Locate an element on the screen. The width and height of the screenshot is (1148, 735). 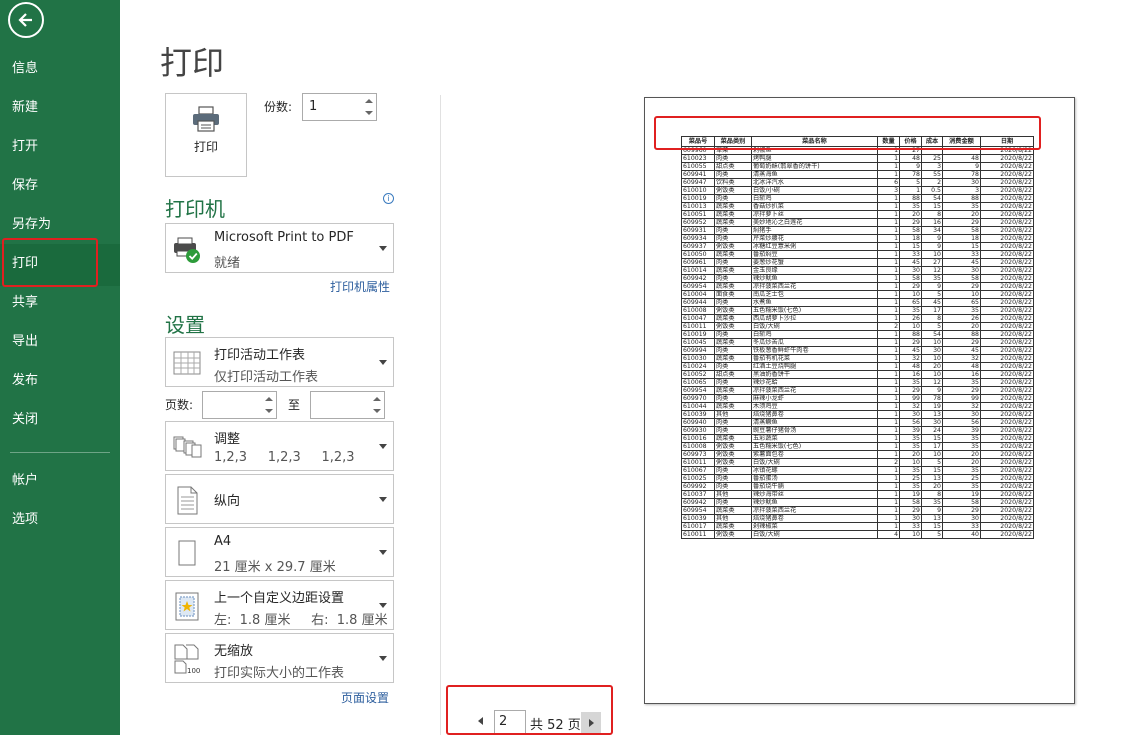
table-cell: 18 is located at coordinates (961, 238).